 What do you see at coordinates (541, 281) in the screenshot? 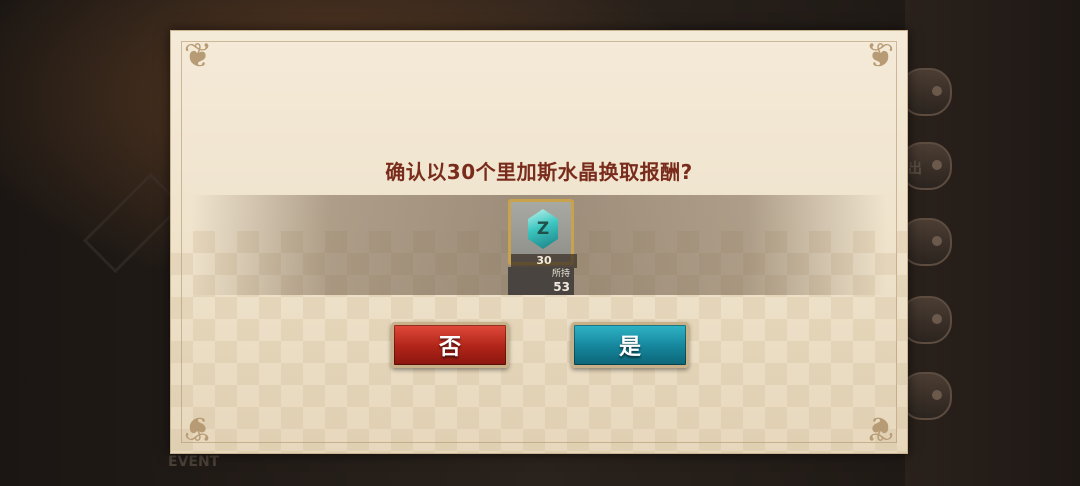
I see `owned-count-panel: 所持 53` at bounding box center [541, 281].